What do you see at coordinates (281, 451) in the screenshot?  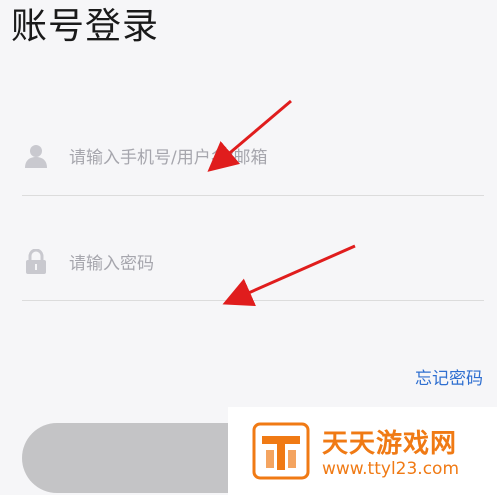 I see `watermark-logo-icon` at bounding box center [281, 451].